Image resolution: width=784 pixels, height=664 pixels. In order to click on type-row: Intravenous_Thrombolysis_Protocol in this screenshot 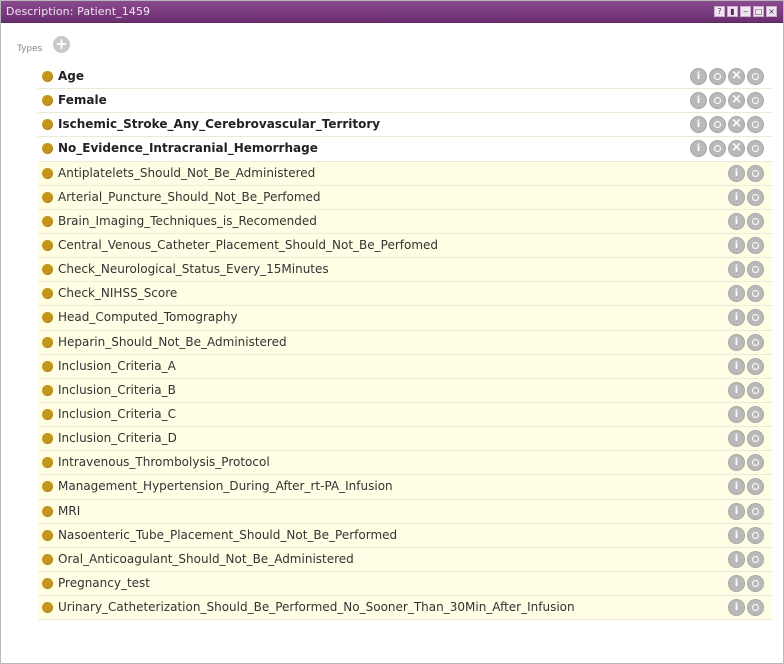, I will do `click(405, 463)`.